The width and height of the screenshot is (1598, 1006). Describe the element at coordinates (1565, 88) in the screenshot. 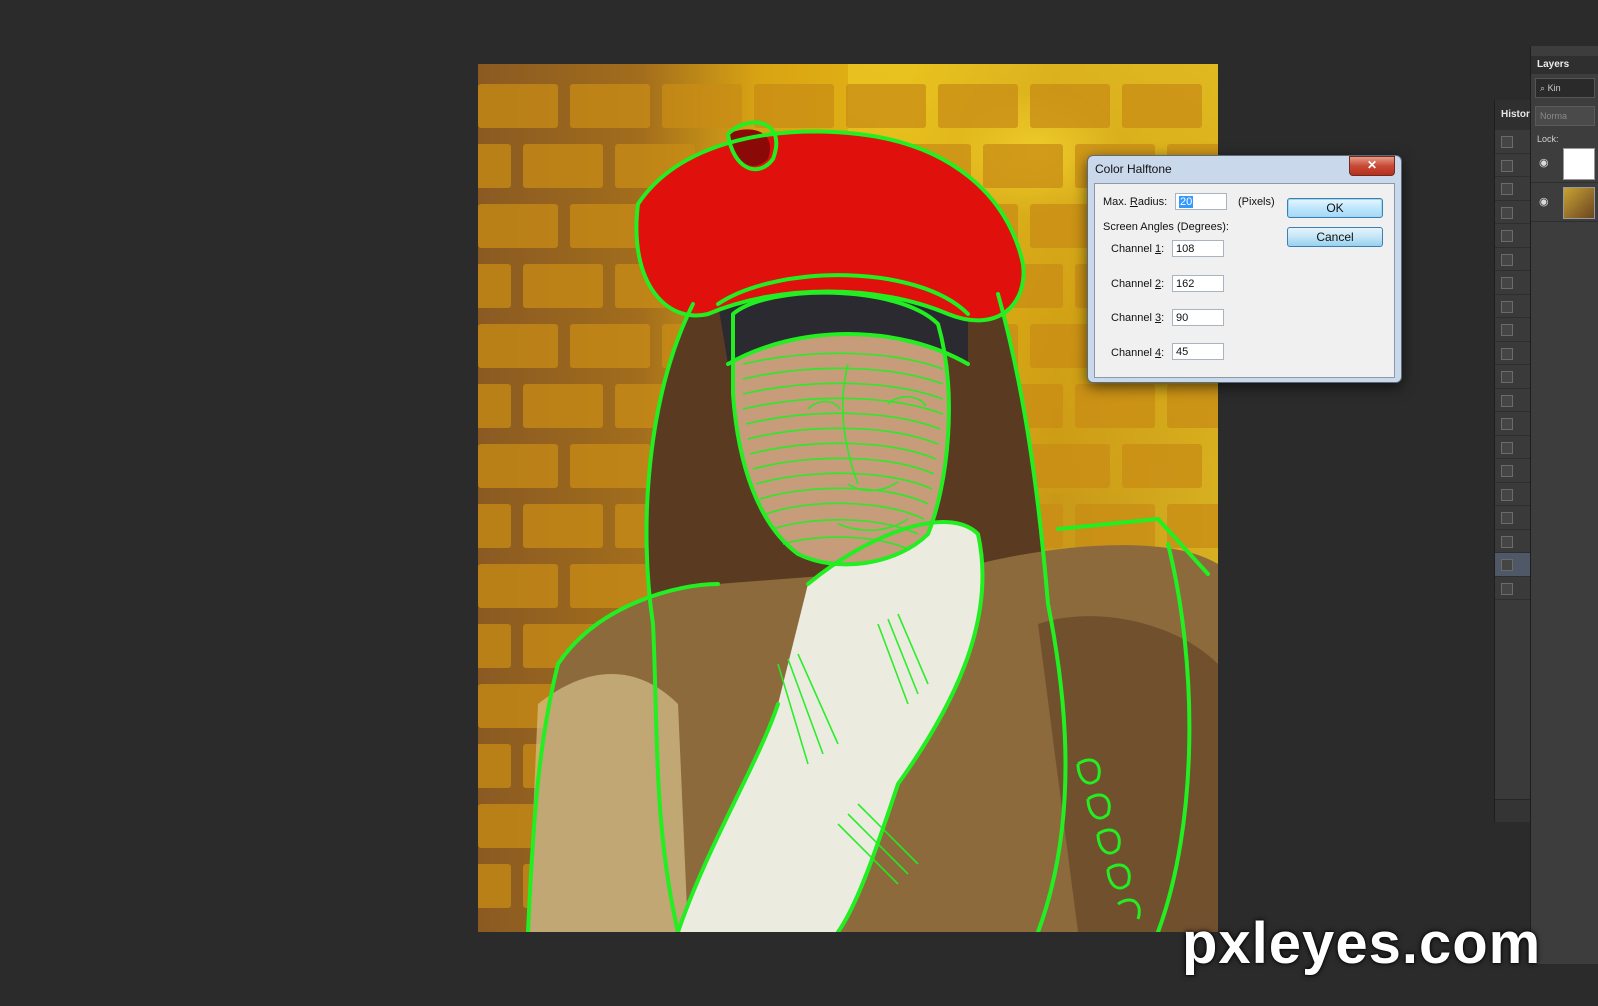

I see `layer-filter-kind: ⌕ Kin` at that location.